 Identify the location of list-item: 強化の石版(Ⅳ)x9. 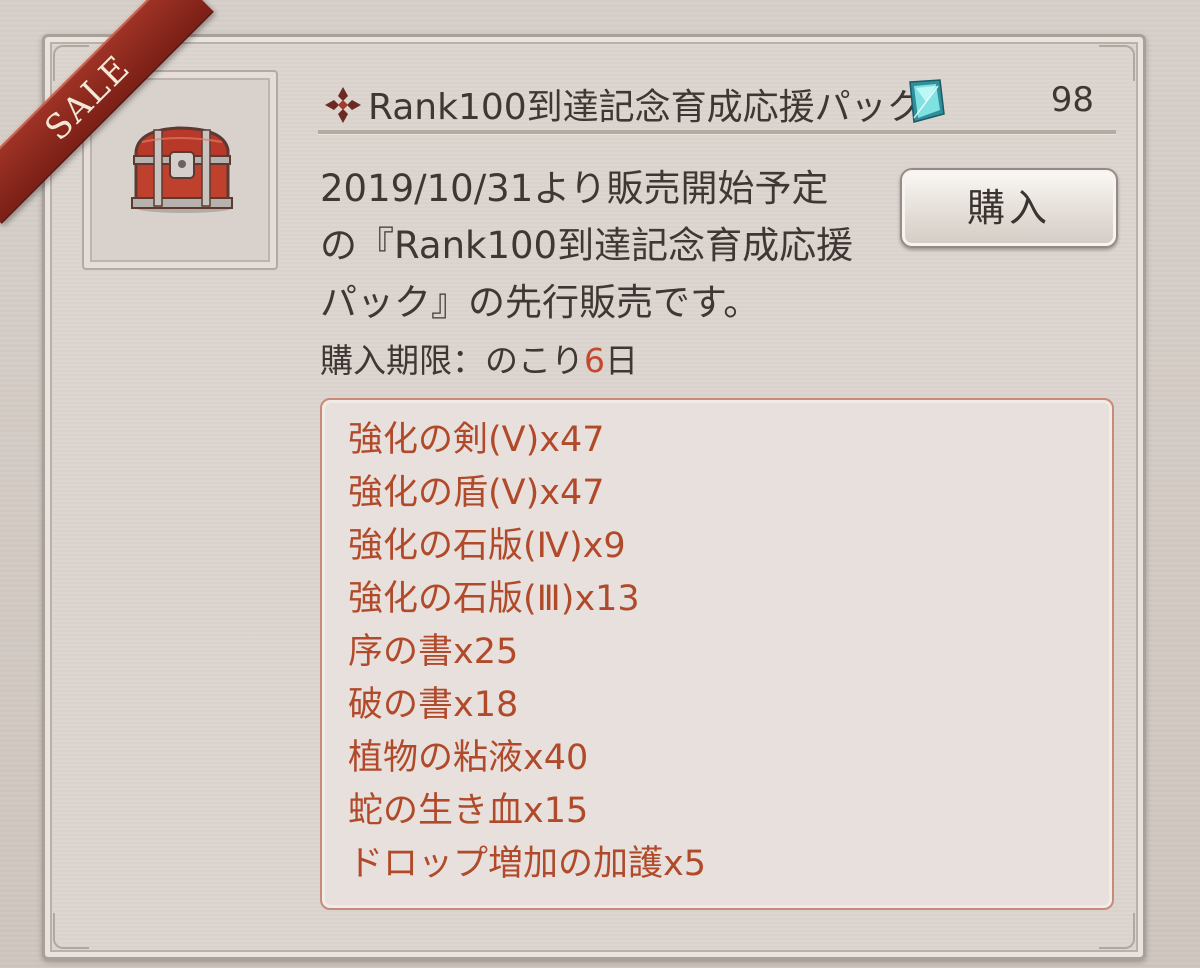
(487, 546).